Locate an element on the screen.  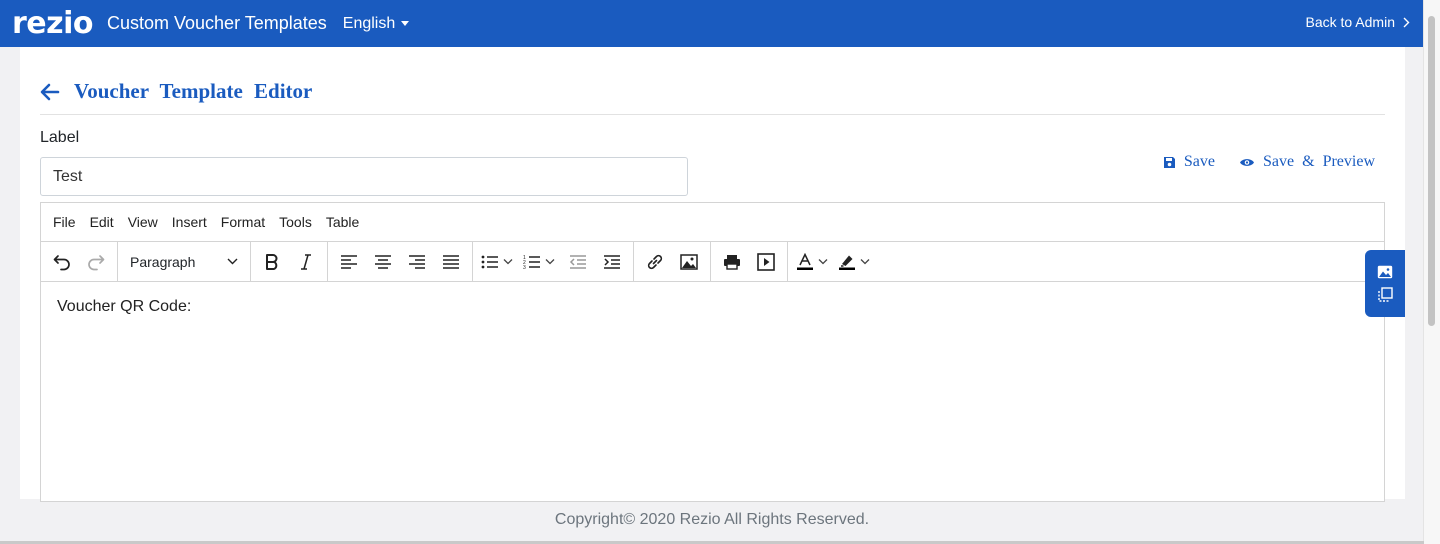
redo-icon is located at coordinates (96, 262).